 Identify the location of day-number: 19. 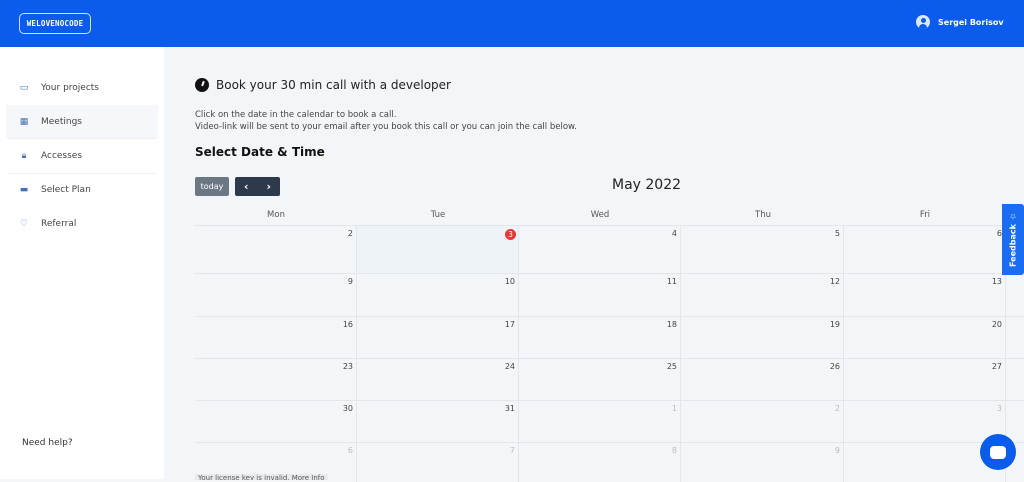
(834, 324).